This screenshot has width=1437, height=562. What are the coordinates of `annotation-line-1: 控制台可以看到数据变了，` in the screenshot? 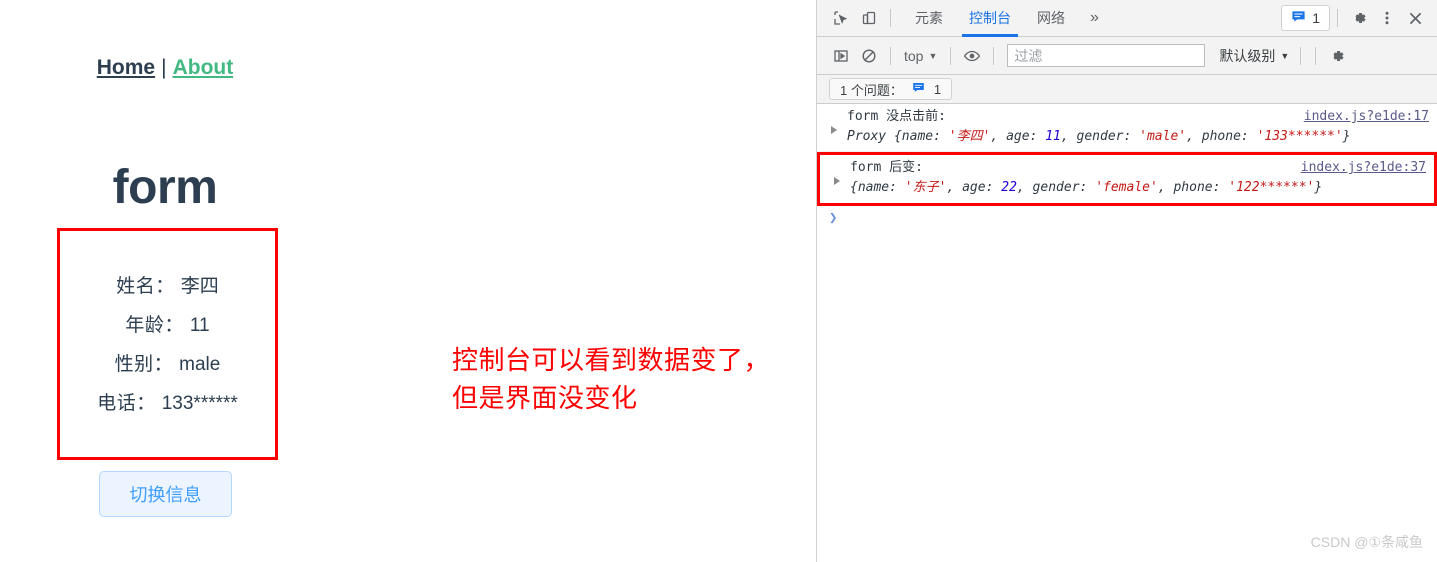 It's located at (611, 360).